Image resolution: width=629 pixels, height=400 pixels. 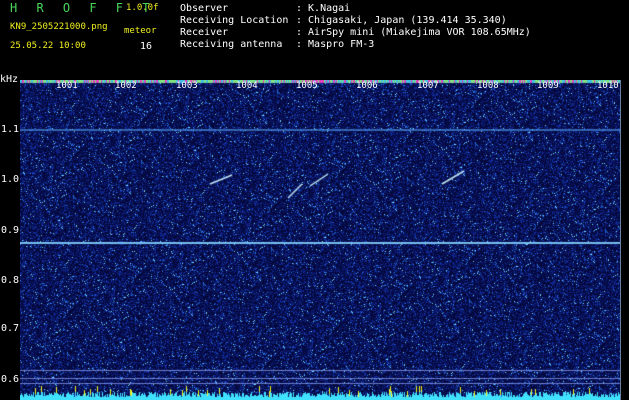 What do you see at coordinates (48, 46) in the screenshot?
I see `capture-datetime: 25.05.22 10:00` at bounding box center [48, 46].